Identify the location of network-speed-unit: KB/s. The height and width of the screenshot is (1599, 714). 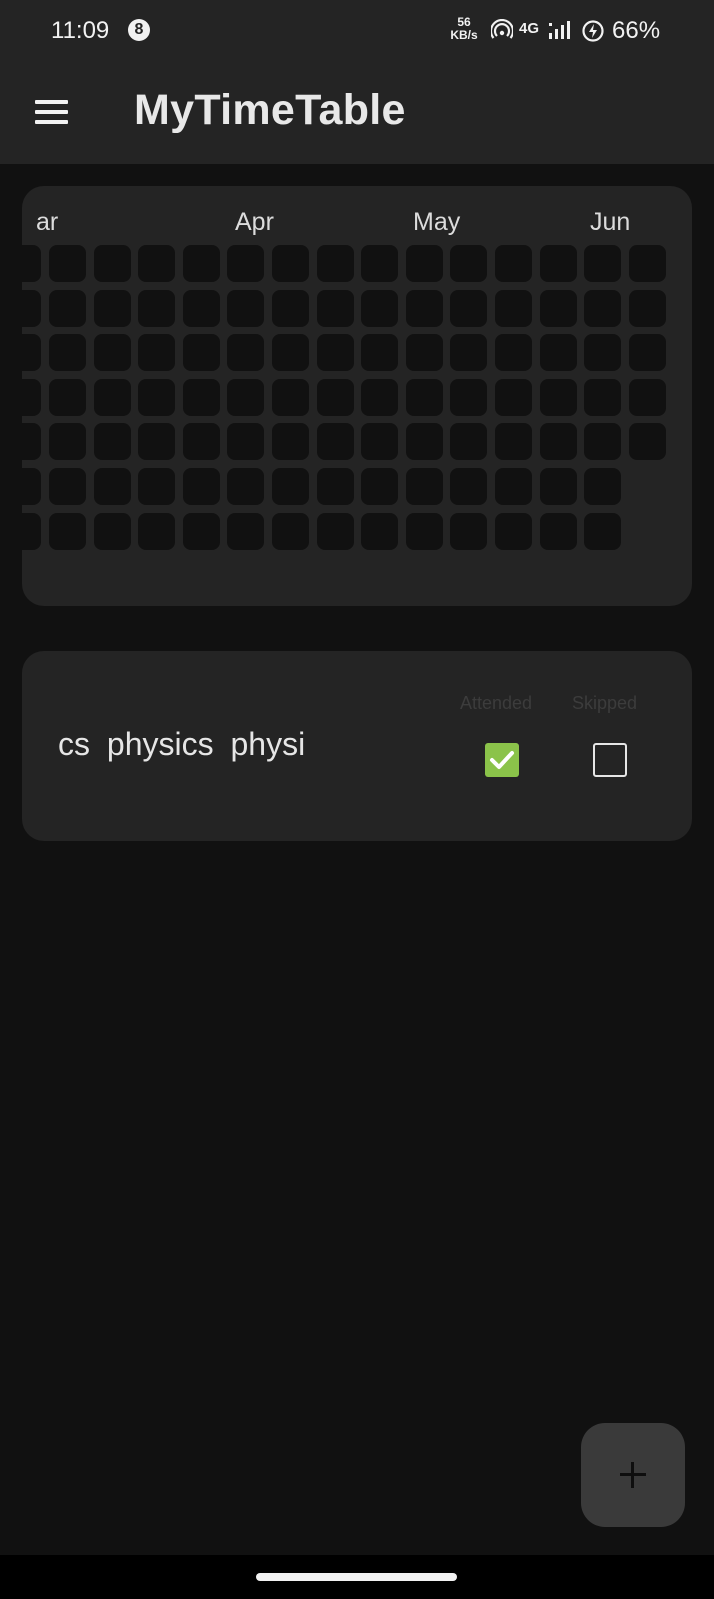
(464, 35).